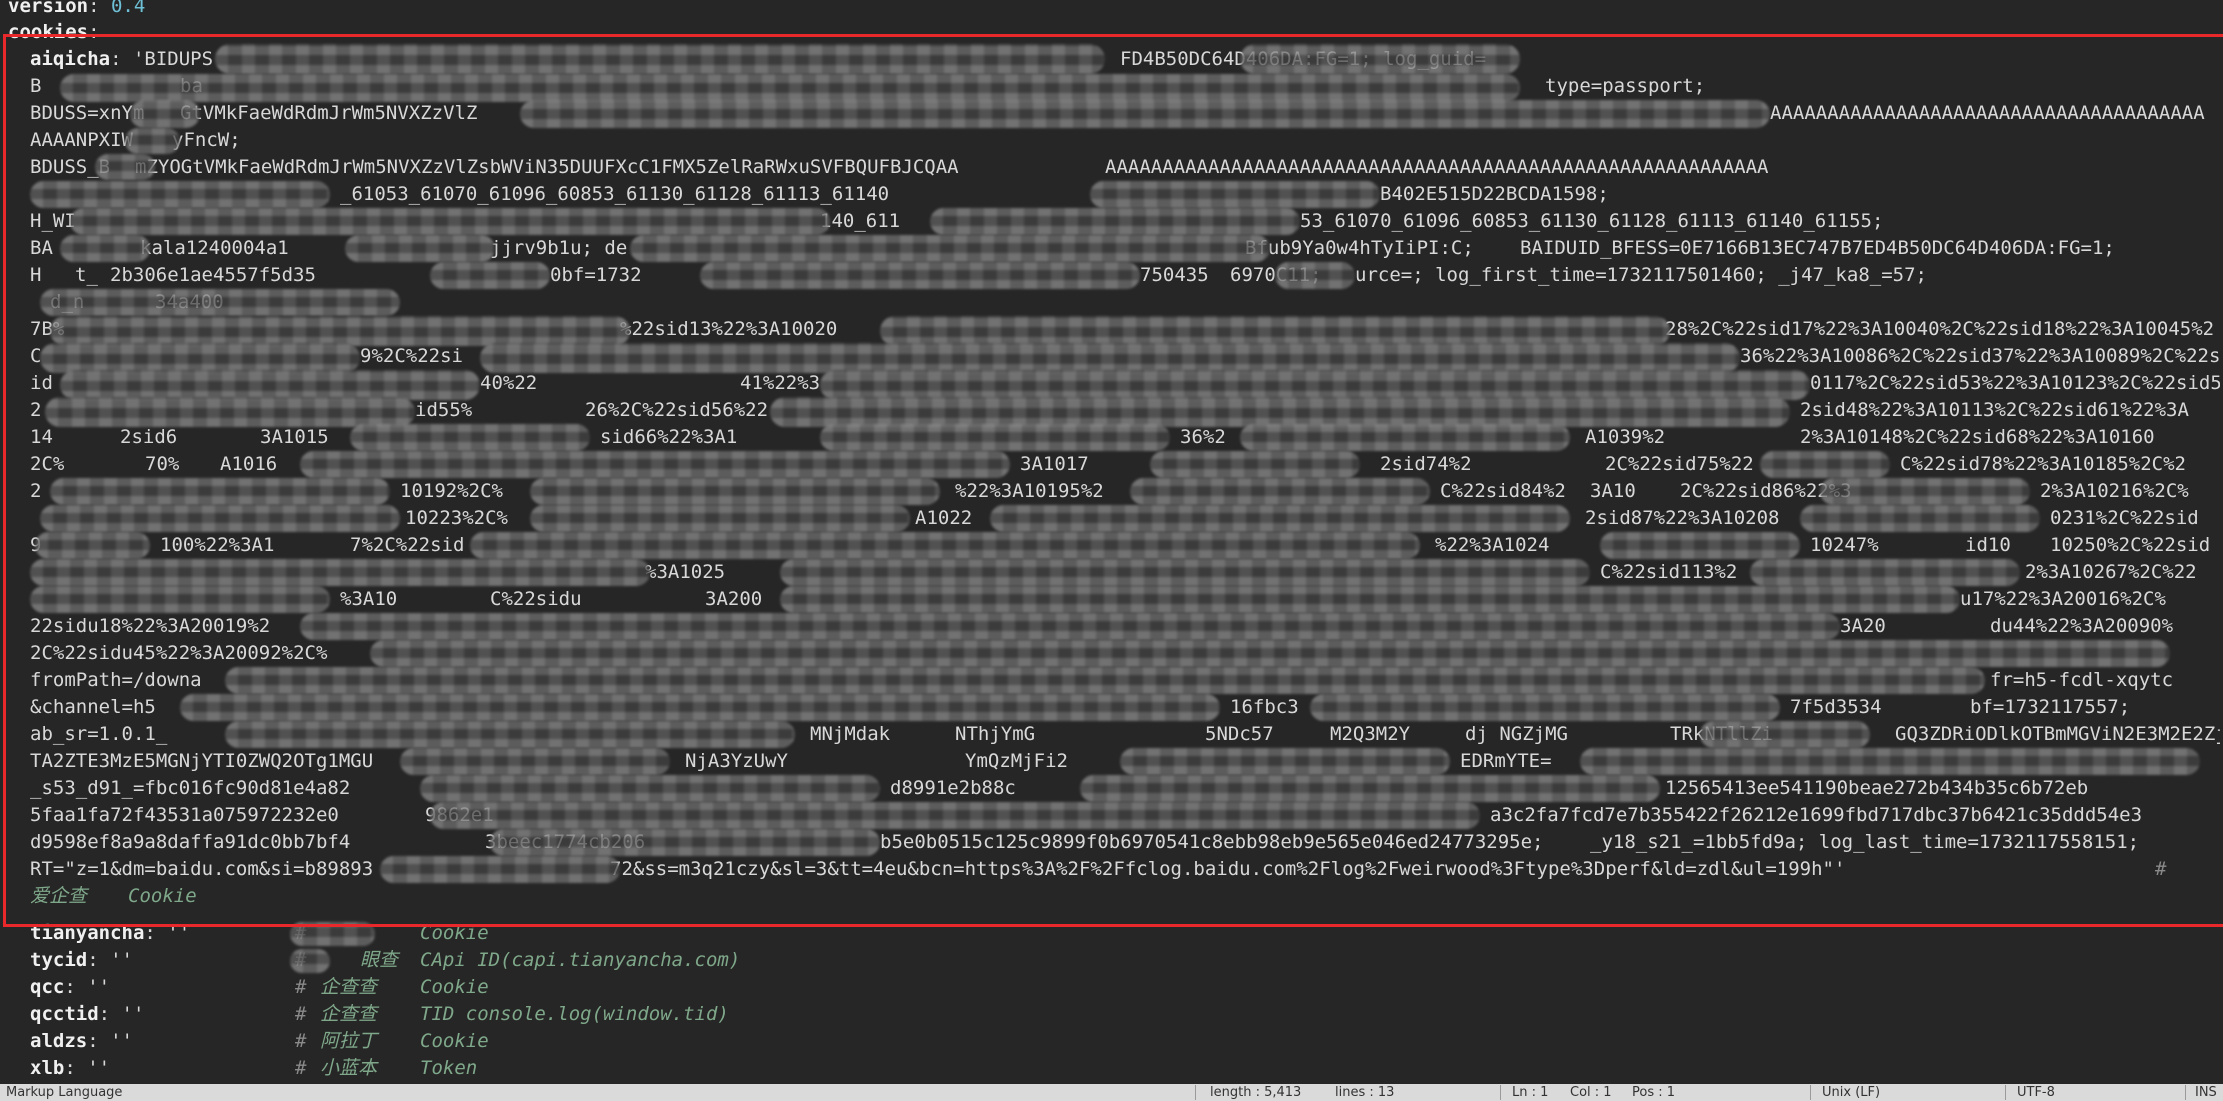 The width and height of the screenshot is (2223, 1101). I want to click on code-line: xlb: '' # 小蓝本 Token, so click(254, 1068).